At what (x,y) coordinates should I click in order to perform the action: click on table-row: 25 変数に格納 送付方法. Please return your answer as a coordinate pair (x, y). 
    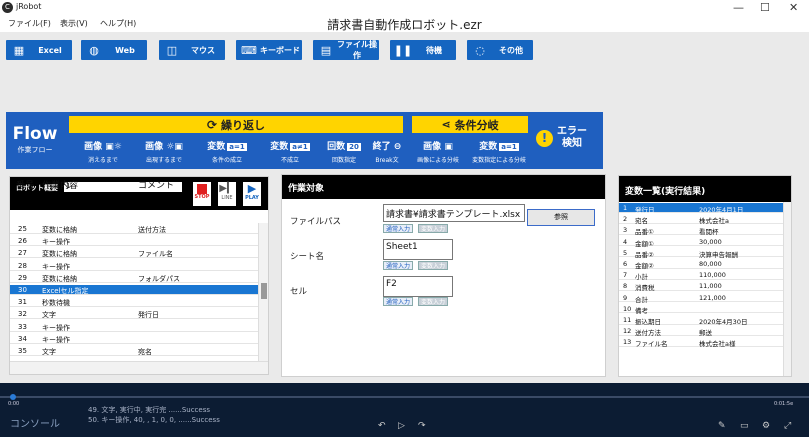
    Looking at the image, I should click on (134, 229).